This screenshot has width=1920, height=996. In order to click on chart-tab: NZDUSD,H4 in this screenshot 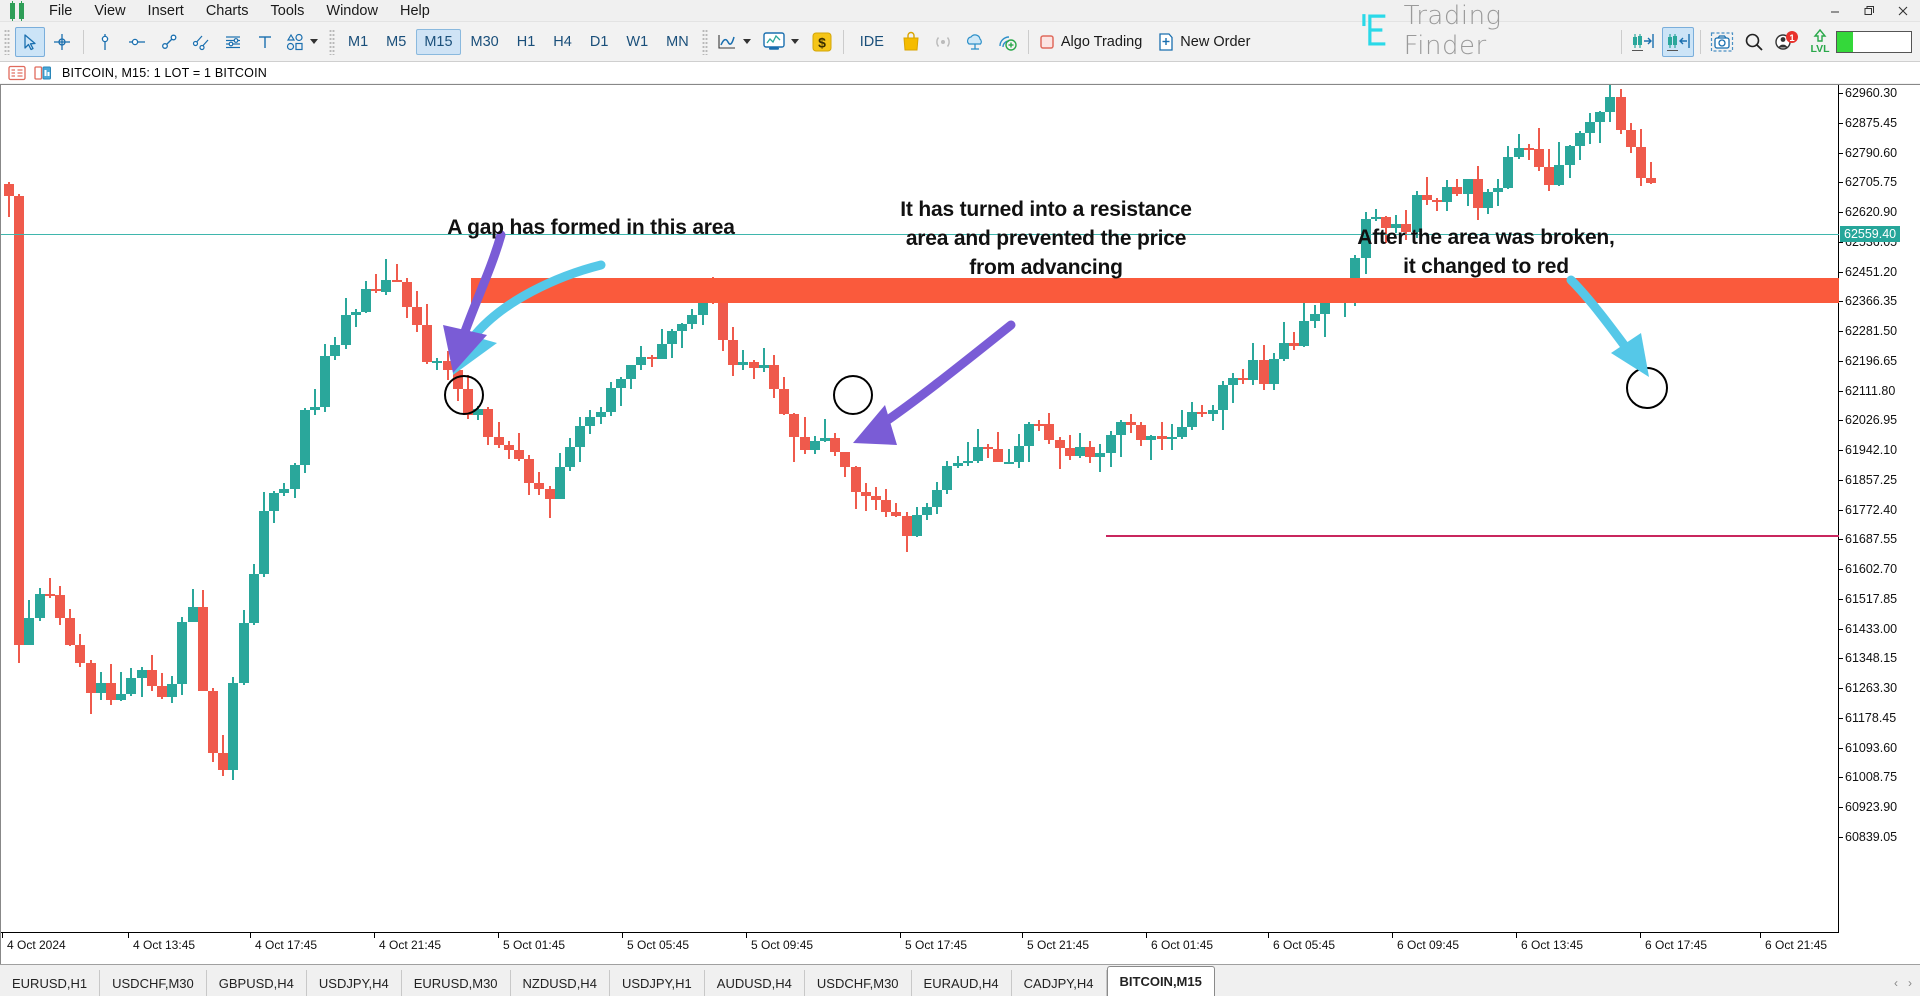, I will do `click(560, 983)`.